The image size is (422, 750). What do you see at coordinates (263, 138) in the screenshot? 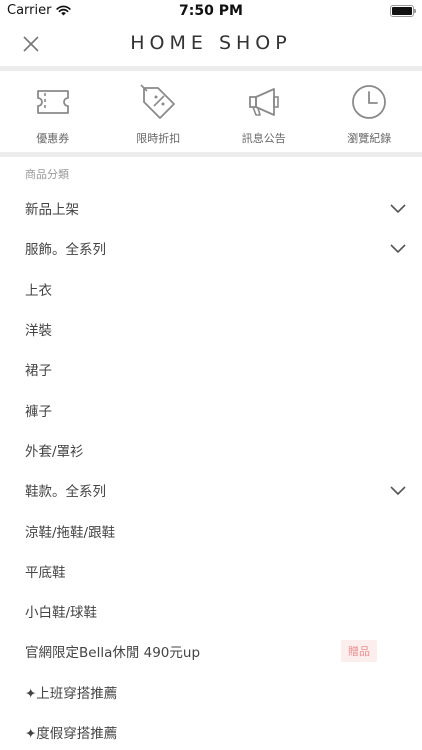
I see `shortcut-label: 訊息公告` at bounding box center [263, 138].